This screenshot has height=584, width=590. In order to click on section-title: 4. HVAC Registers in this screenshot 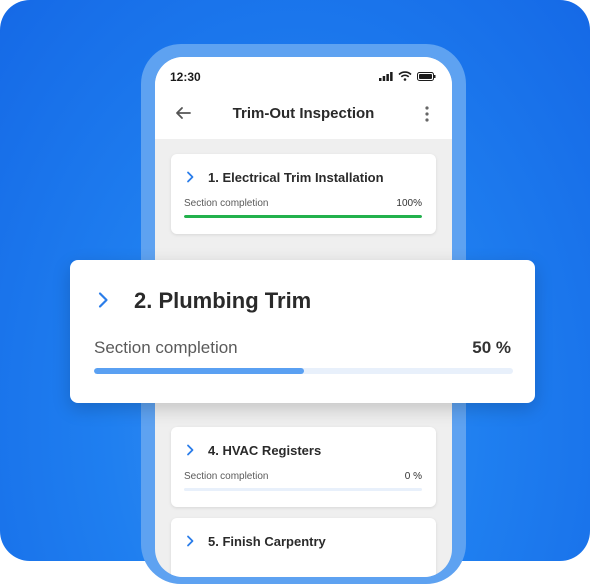, I will do `click(265, 450)`.